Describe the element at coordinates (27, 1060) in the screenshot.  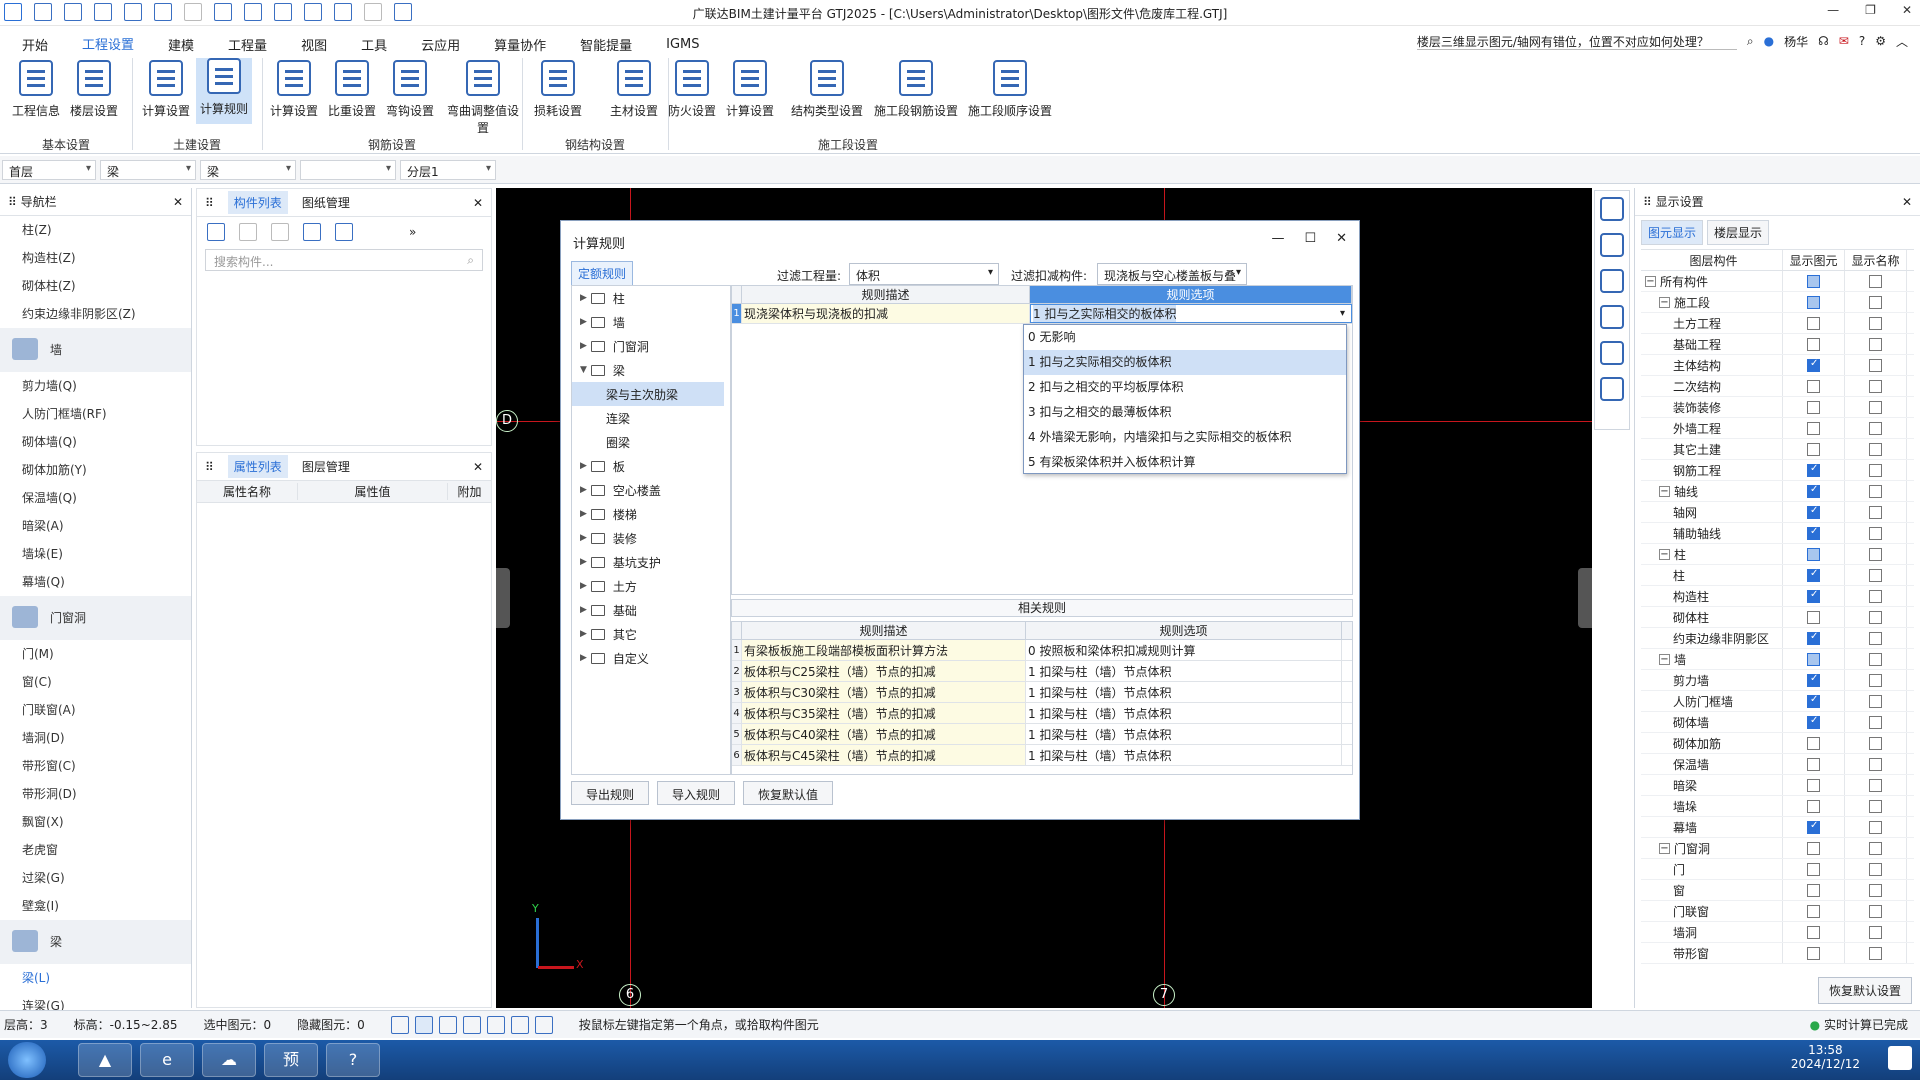
I see `start-button` at that location.